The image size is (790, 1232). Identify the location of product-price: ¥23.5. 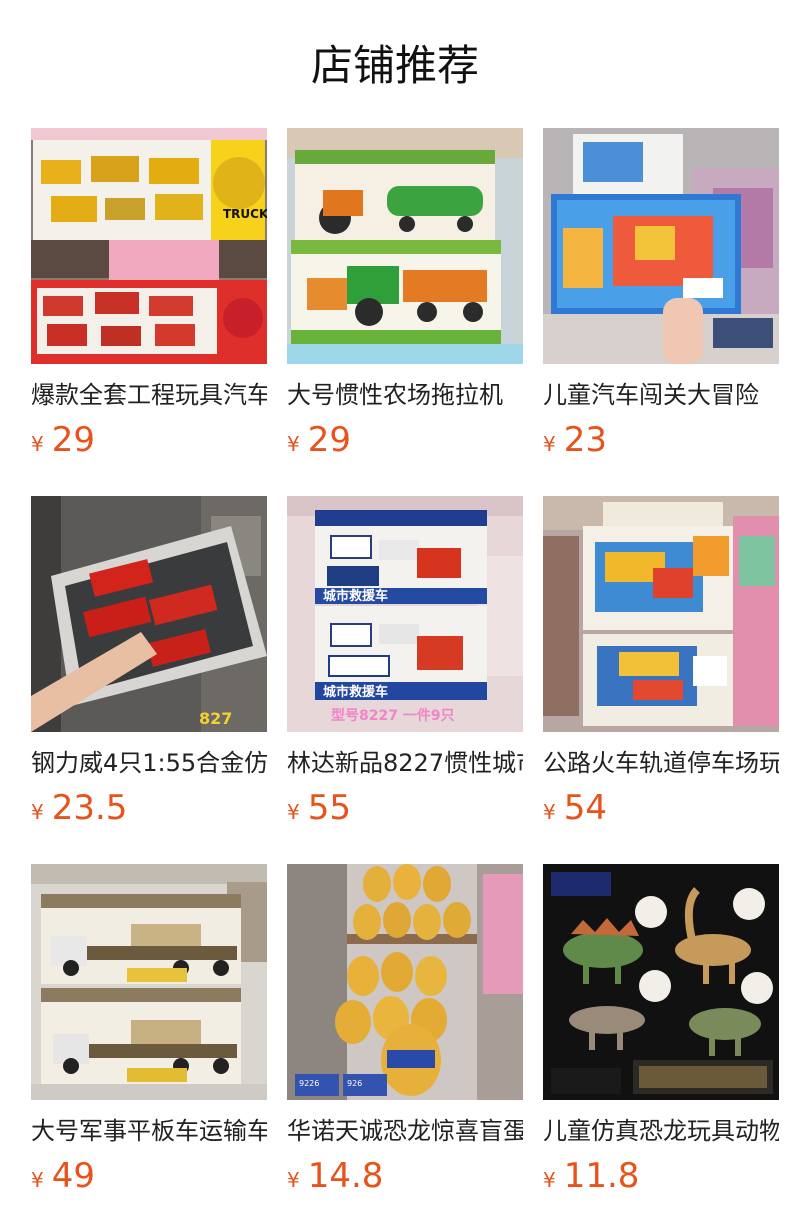
(79, 808).